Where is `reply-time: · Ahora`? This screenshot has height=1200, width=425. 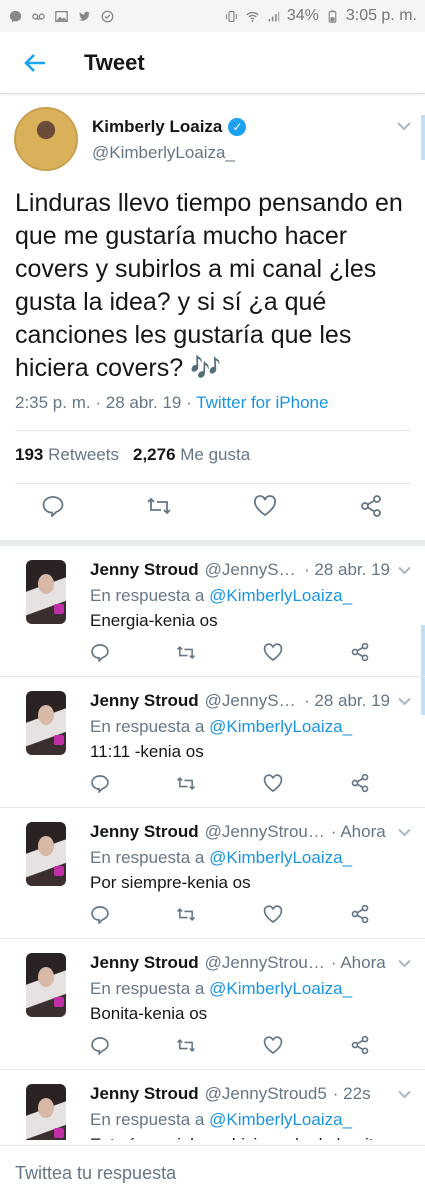 reply-time: · Ahora is located at coordinates (358, 962).